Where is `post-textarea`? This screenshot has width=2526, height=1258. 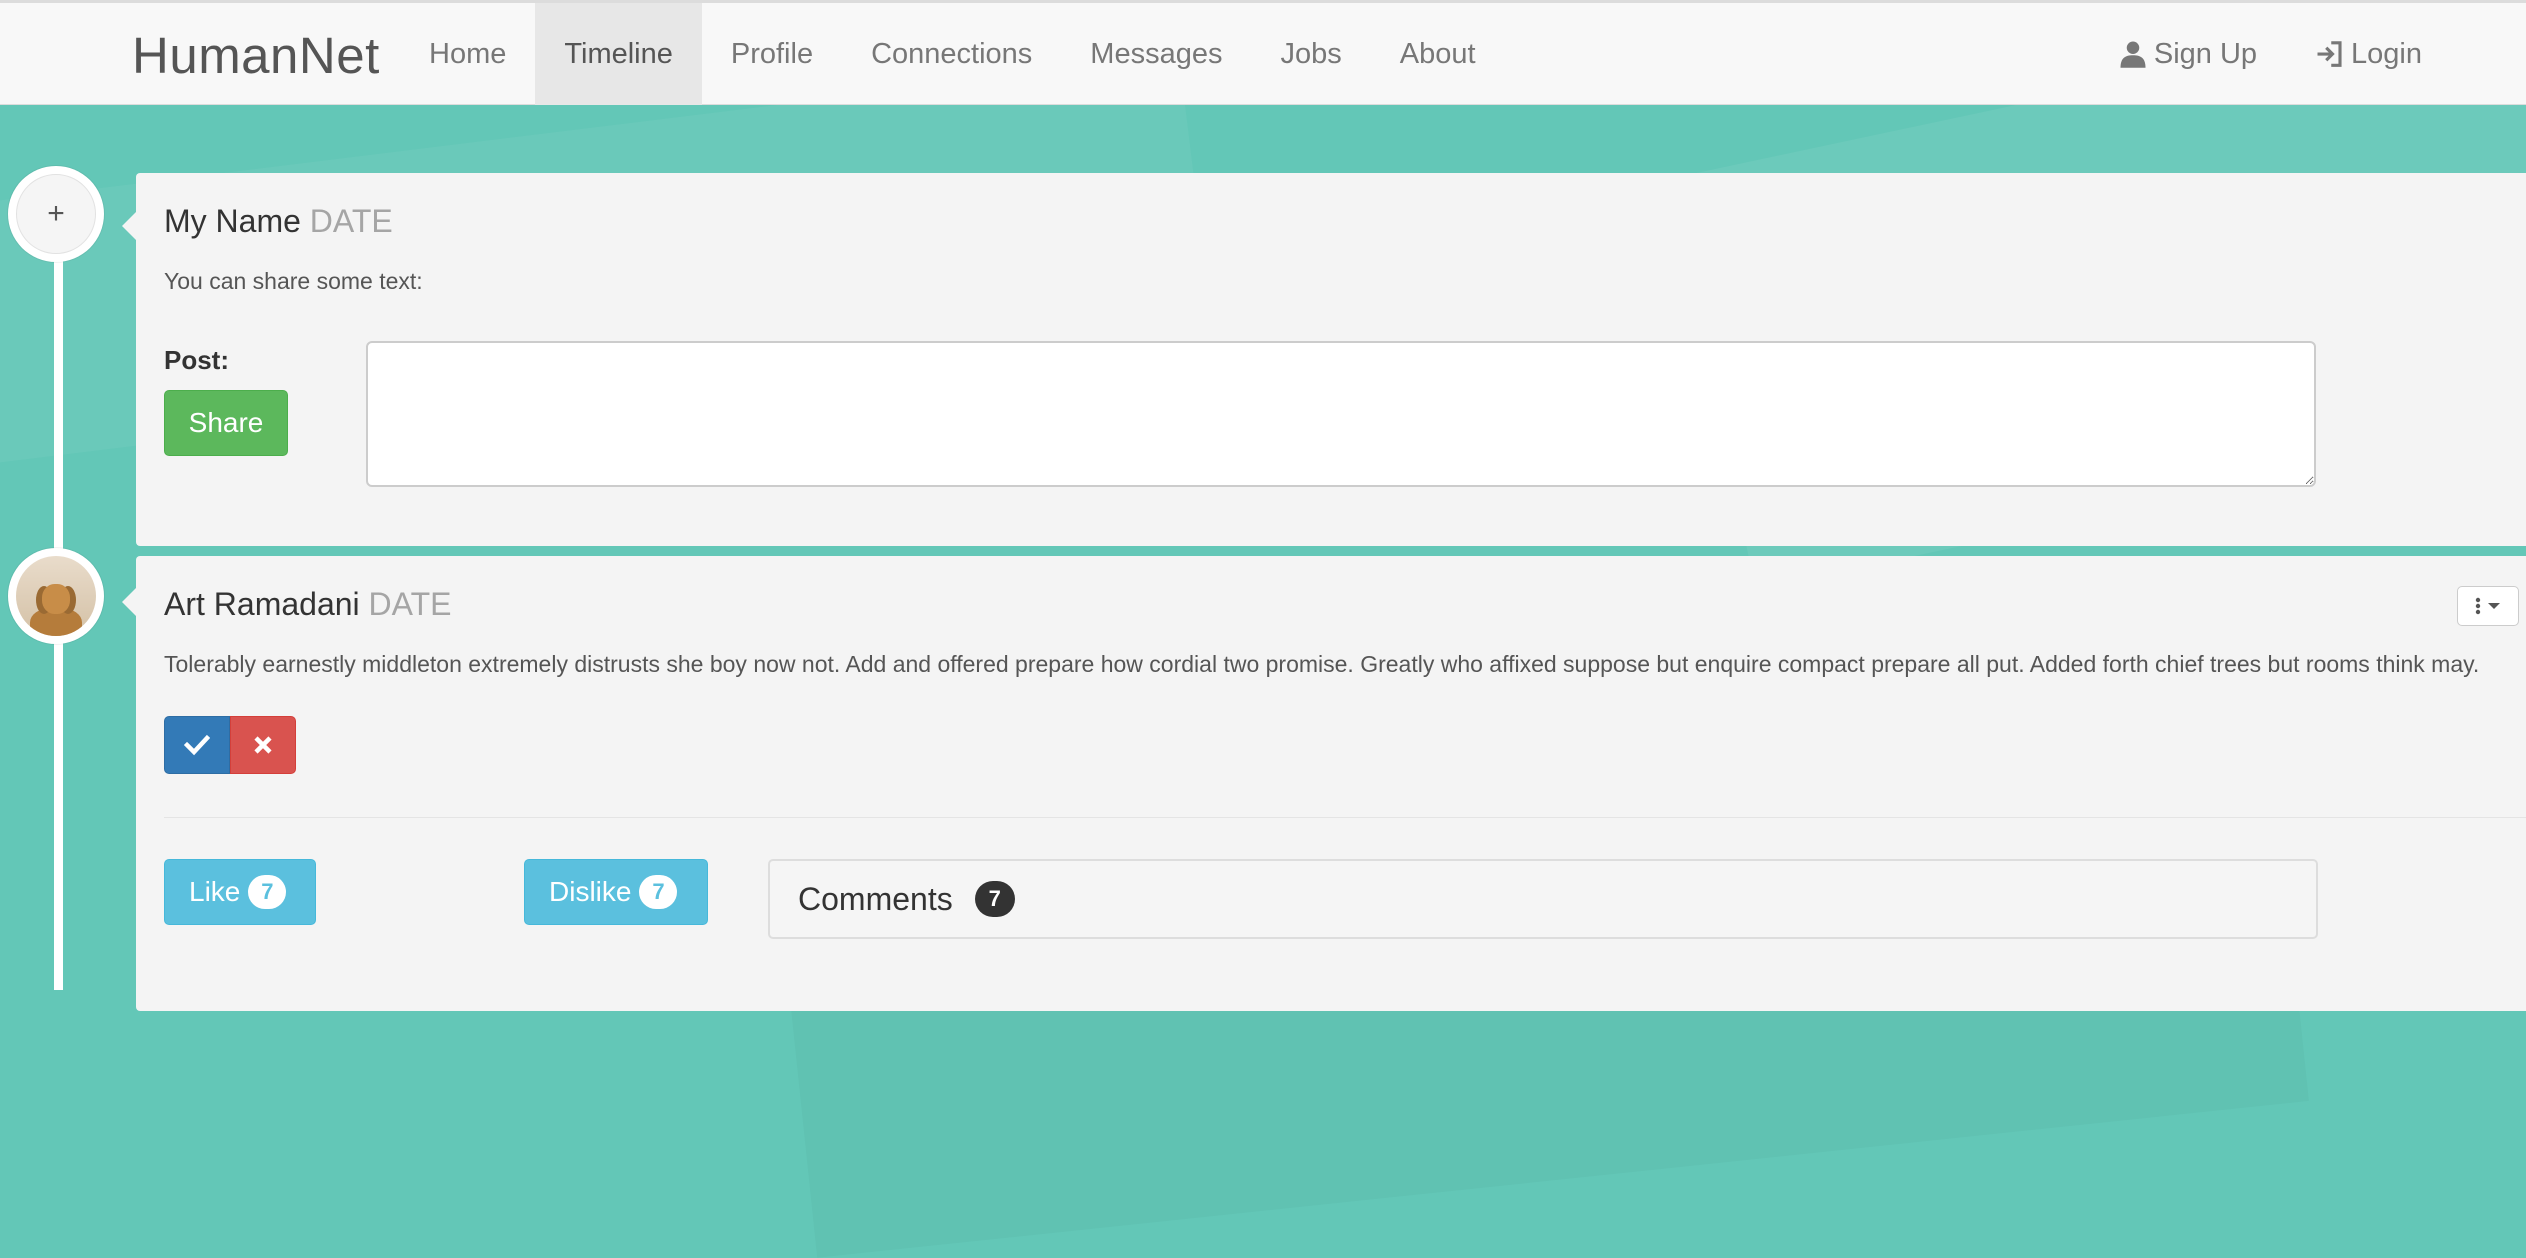 post-textarea is located at coordinates (1341, 414).